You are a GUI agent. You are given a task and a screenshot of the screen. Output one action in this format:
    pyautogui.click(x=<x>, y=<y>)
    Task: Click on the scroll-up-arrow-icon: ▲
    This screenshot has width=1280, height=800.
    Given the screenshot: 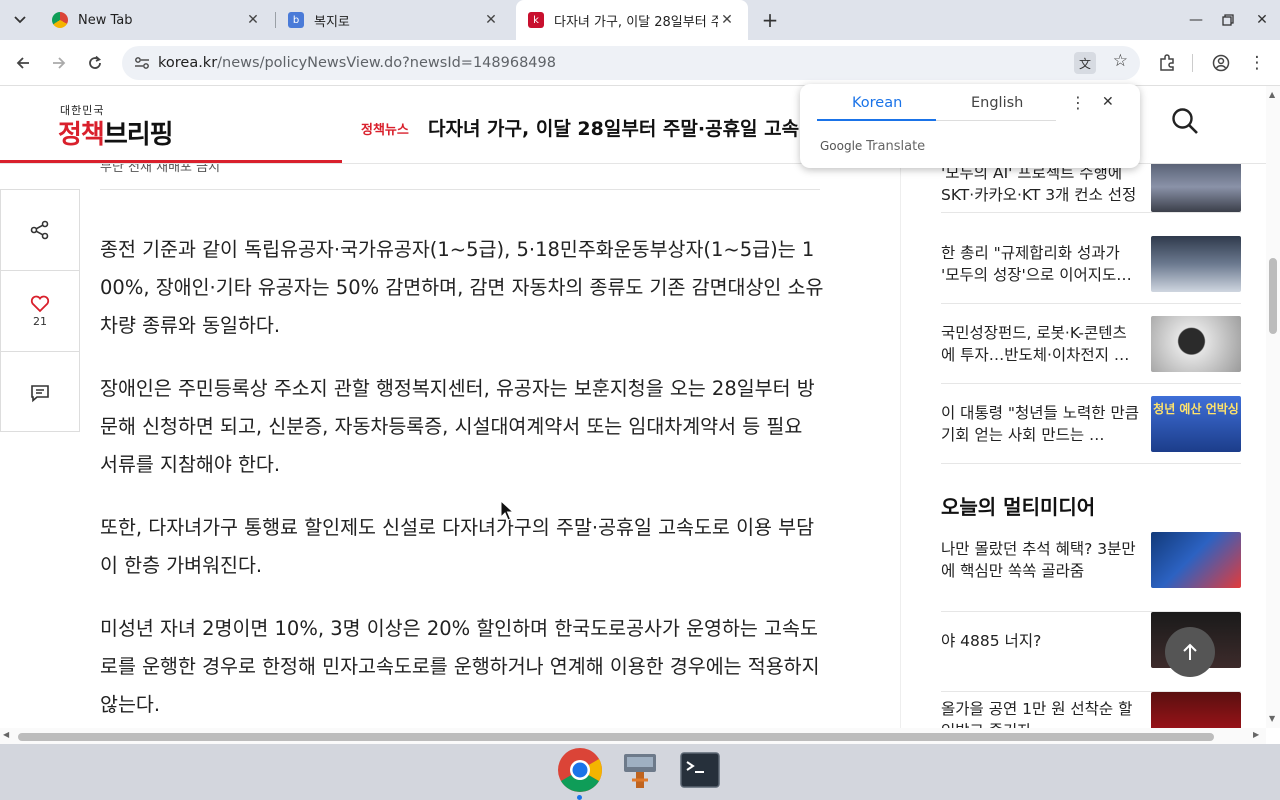 What is the action you would take?
    pyautogui.click(x=1272, y=94)
    